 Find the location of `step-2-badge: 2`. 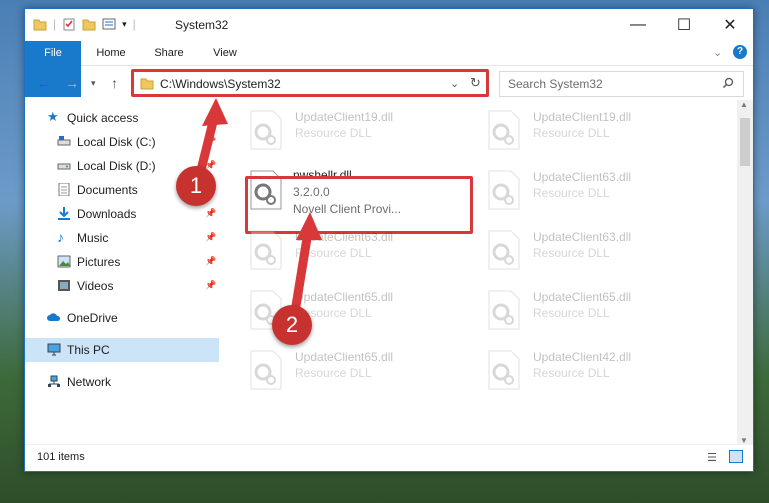

step-2-badge: 2 is located at coordinates (292, 325).